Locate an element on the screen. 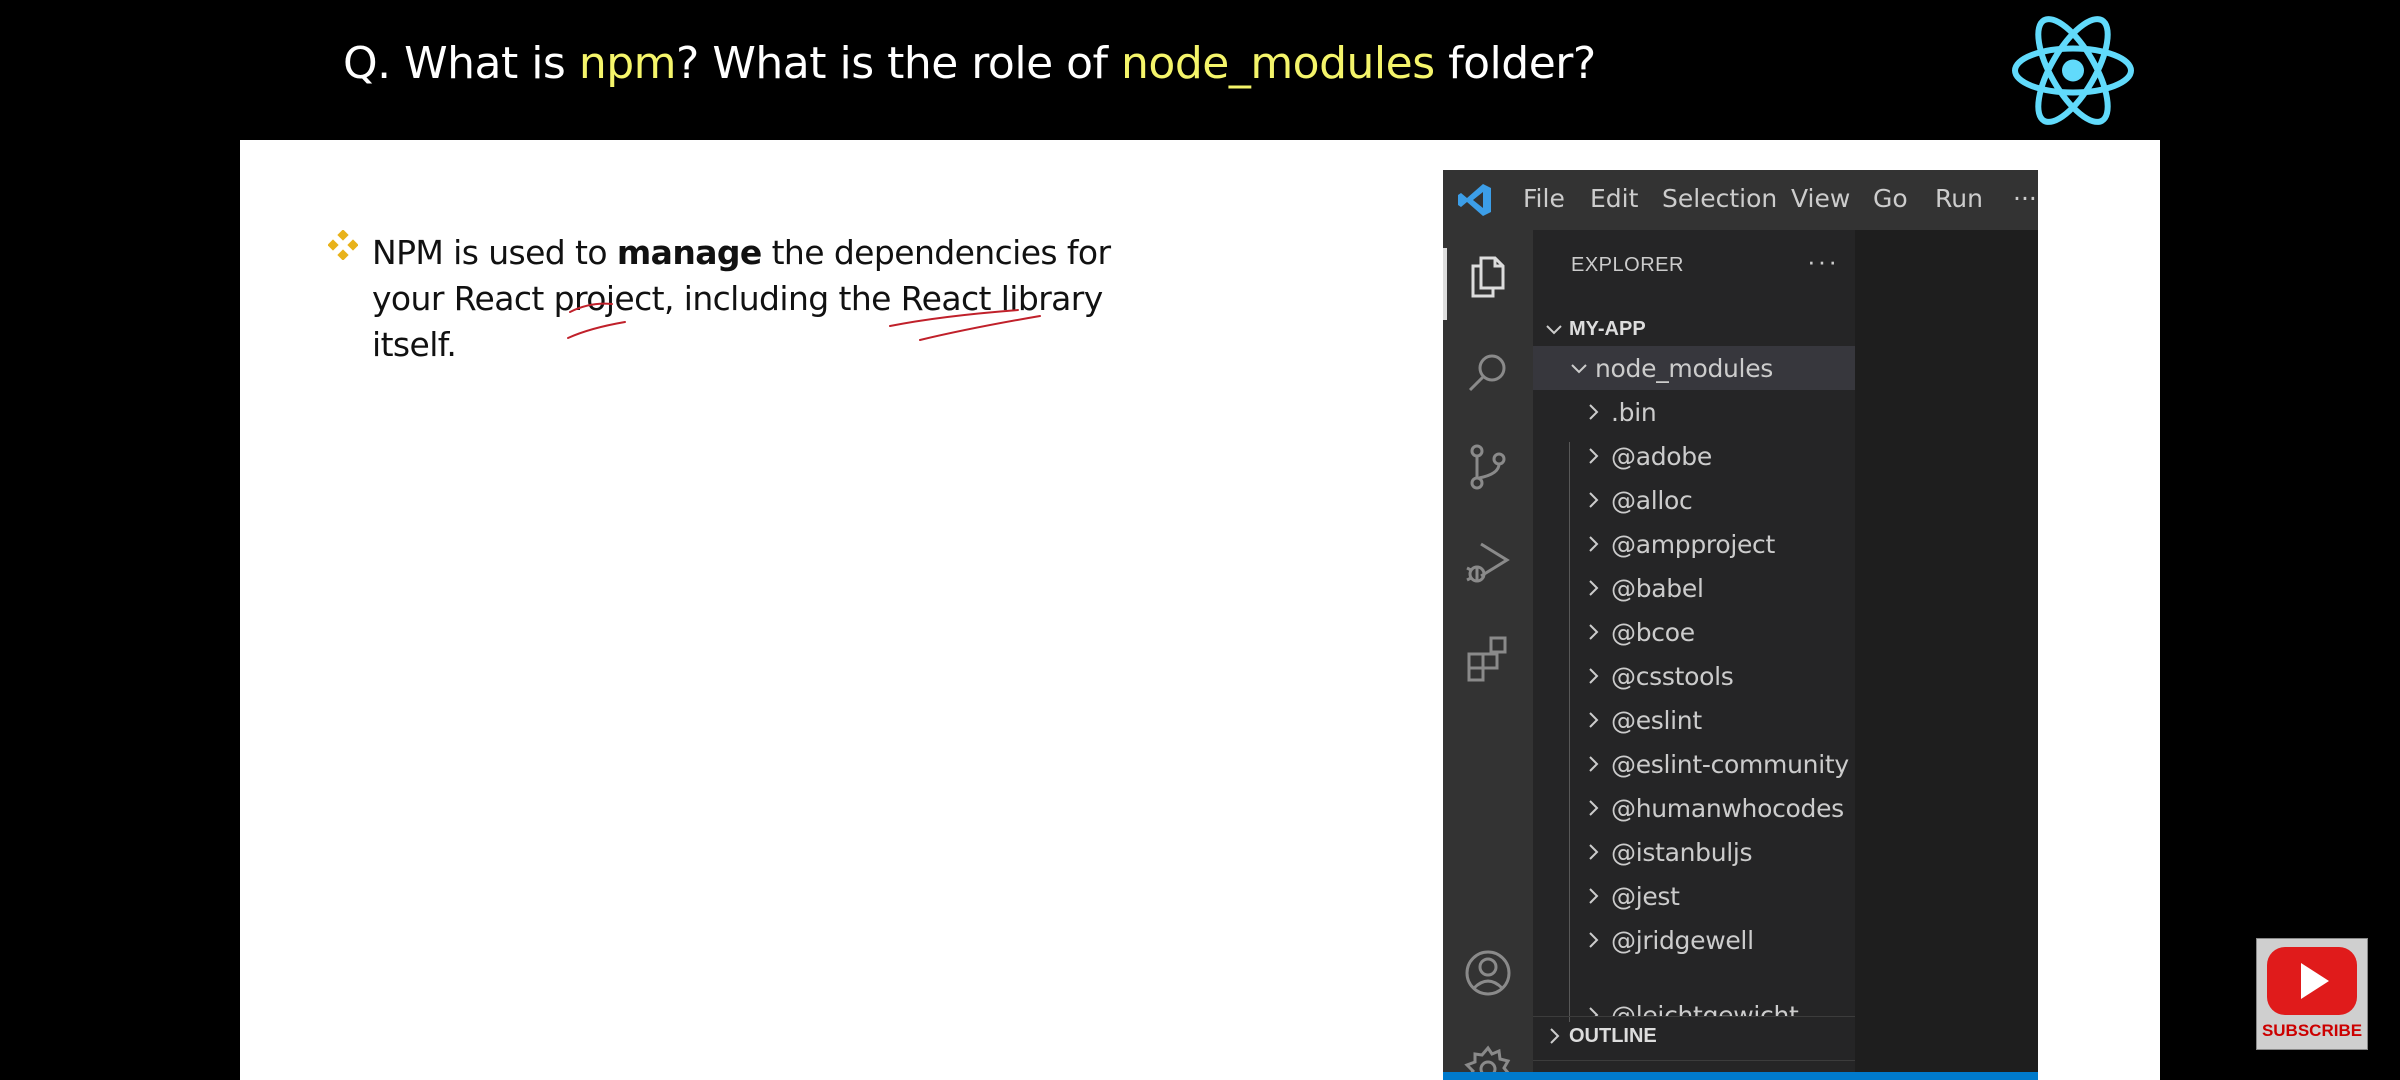  tree-item-label: @csstools is located at coordinates (1672, 676).